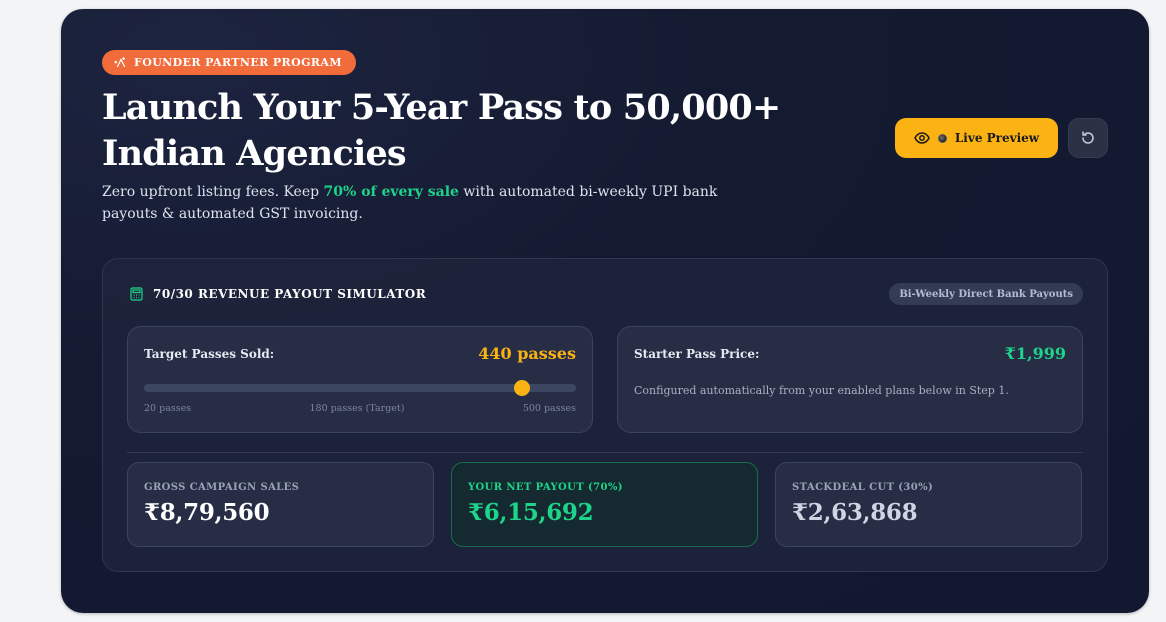 Image resolution: width=1166 pixels, height=622 pixels. What do you see at coordinates (997, 138) in the screenshot?
I see `live-preview-label: Live Preview` at bounding box center [997, 138].